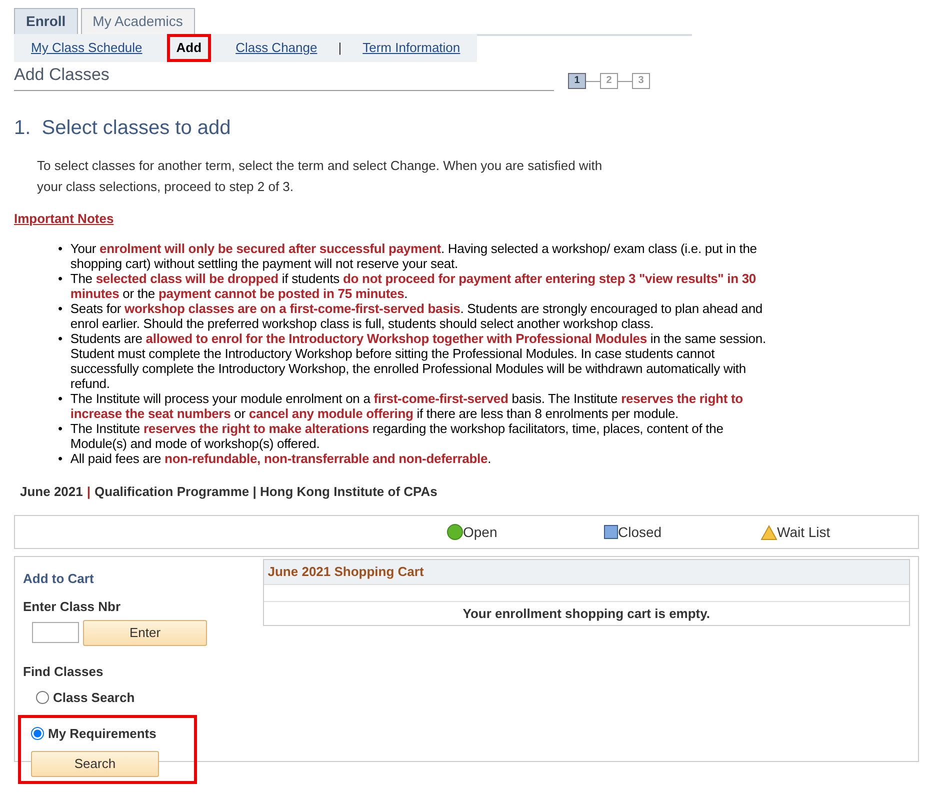  Describe the element at coordinates (586, 572) in the screenshot. I see `cart-title: June 2021 Shopping Cart` at that location.